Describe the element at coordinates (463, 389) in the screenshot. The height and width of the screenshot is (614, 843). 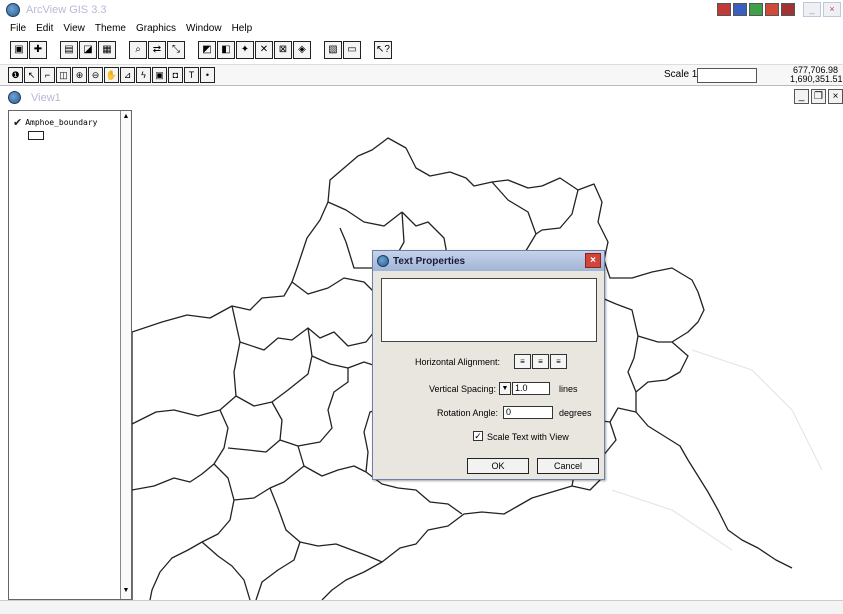
I see `vertical-spacing-label: Vertical Spacing:` at that location.